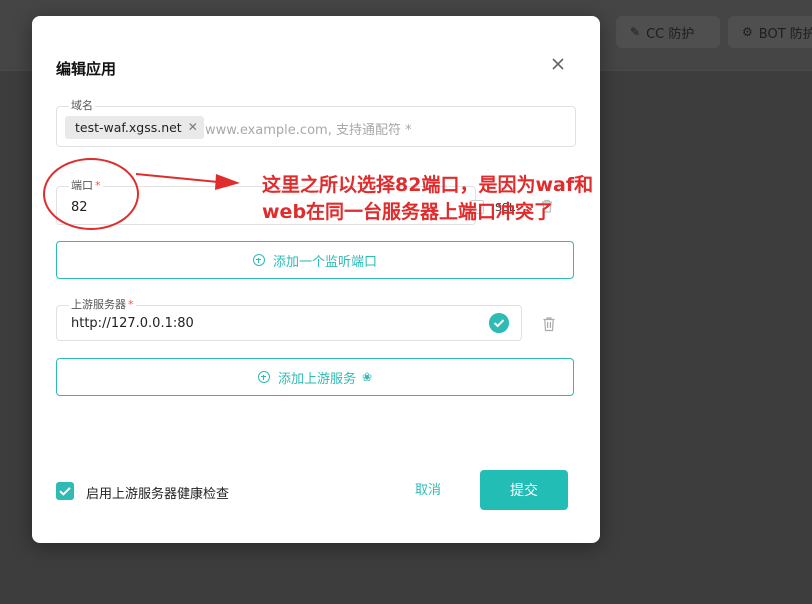 Image resolution: width=812 pixels, height=604 pixels. Describe the element at coordinates (428, 491) in the screenshot. I see `cancel-button: 取消` at that location.